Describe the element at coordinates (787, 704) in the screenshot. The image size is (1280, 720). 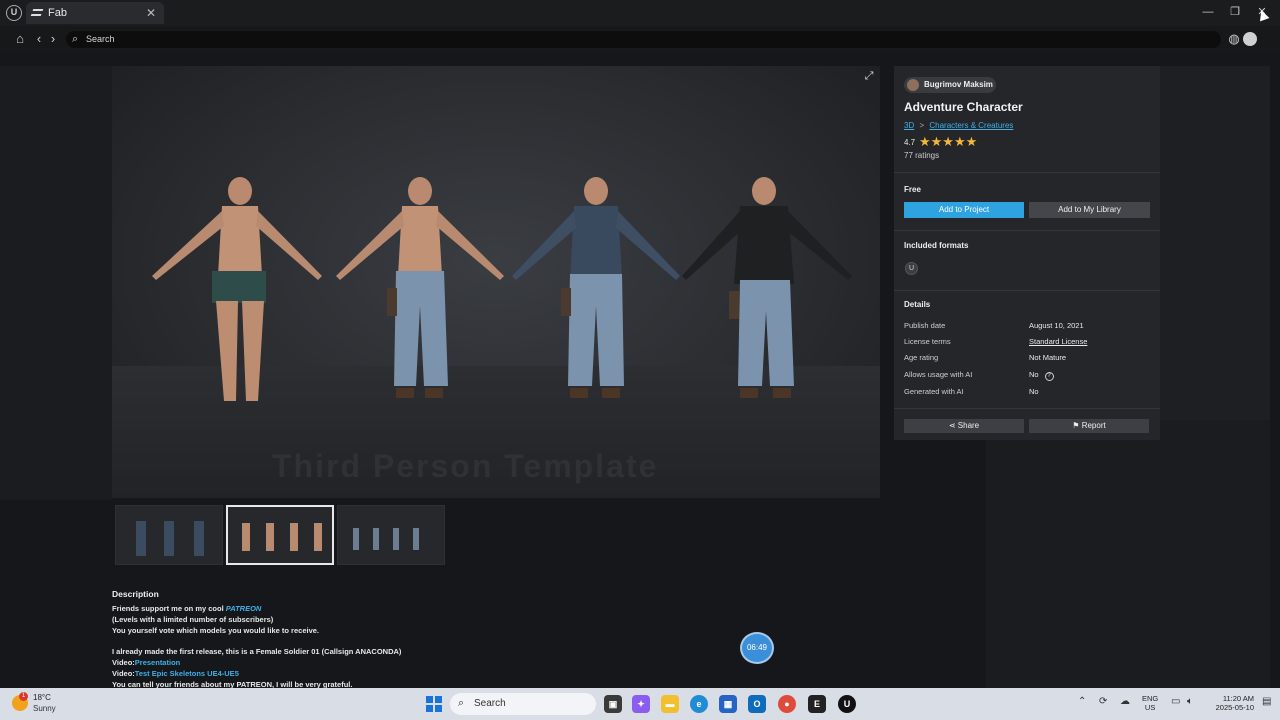
I see `chrome-icon: ●` at that location.